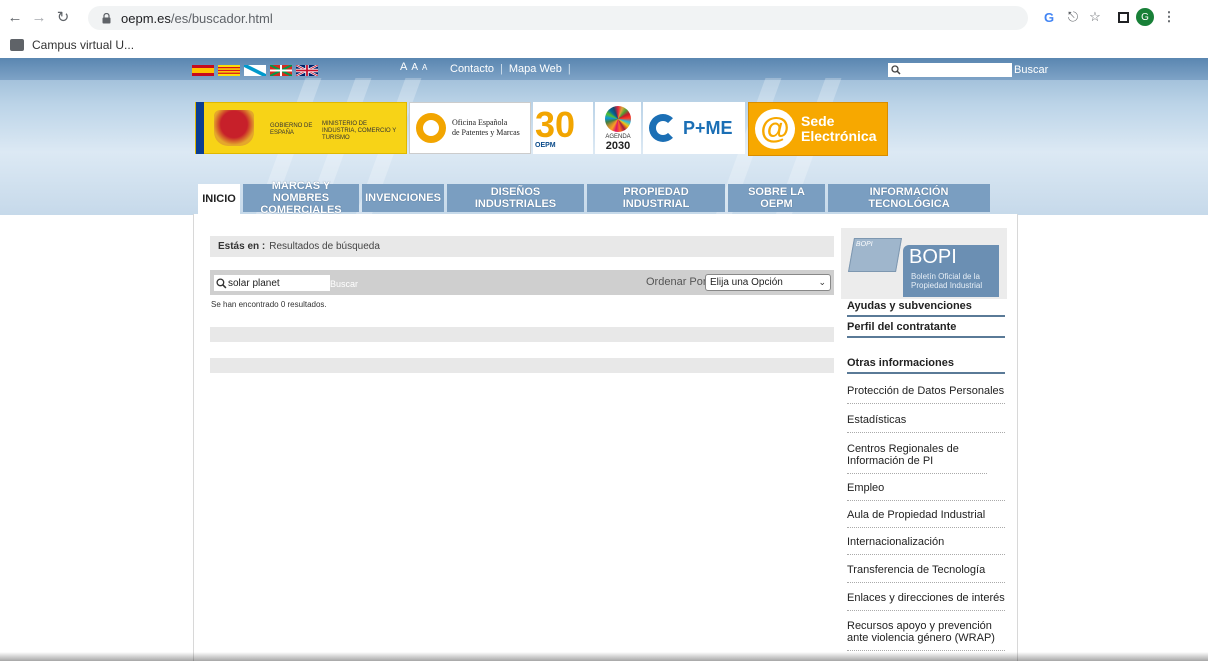 The height and width of the screenshot is (661, 1208). Describe the element at coordinates (403, 67) in the screenshot. I see `font-size-large: A` at that location.